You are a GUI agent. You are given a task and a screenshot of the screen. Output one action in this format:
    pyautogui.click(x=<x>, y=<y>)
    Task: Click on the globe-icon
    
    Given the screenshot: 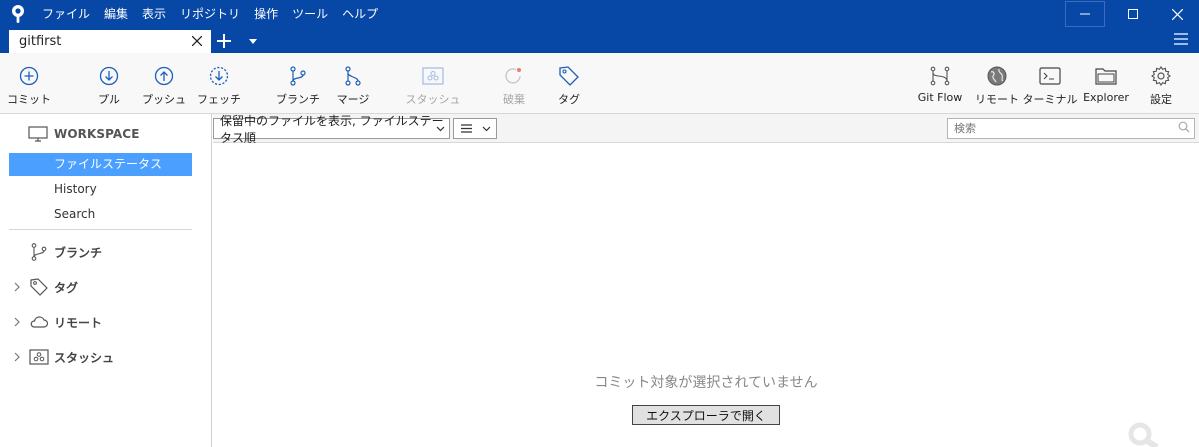 What is the action you would take?
    pyautogui.click(x=997, y=76)
    